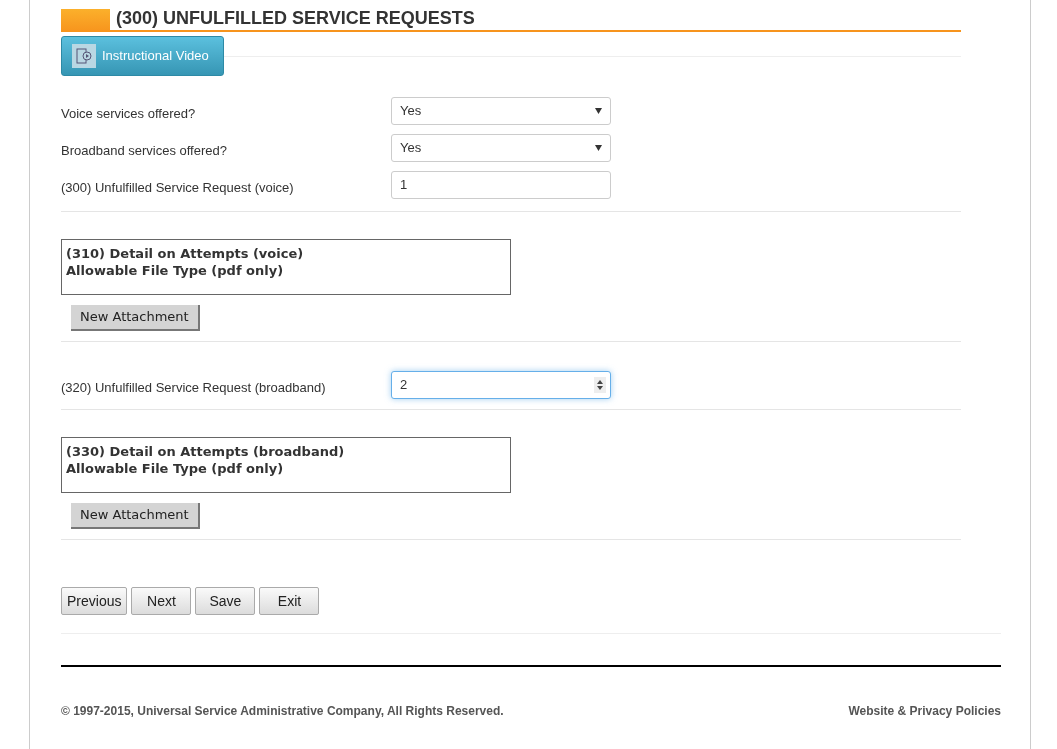  I want to click on field-label: Broadband services offered?, so click(144, 150).